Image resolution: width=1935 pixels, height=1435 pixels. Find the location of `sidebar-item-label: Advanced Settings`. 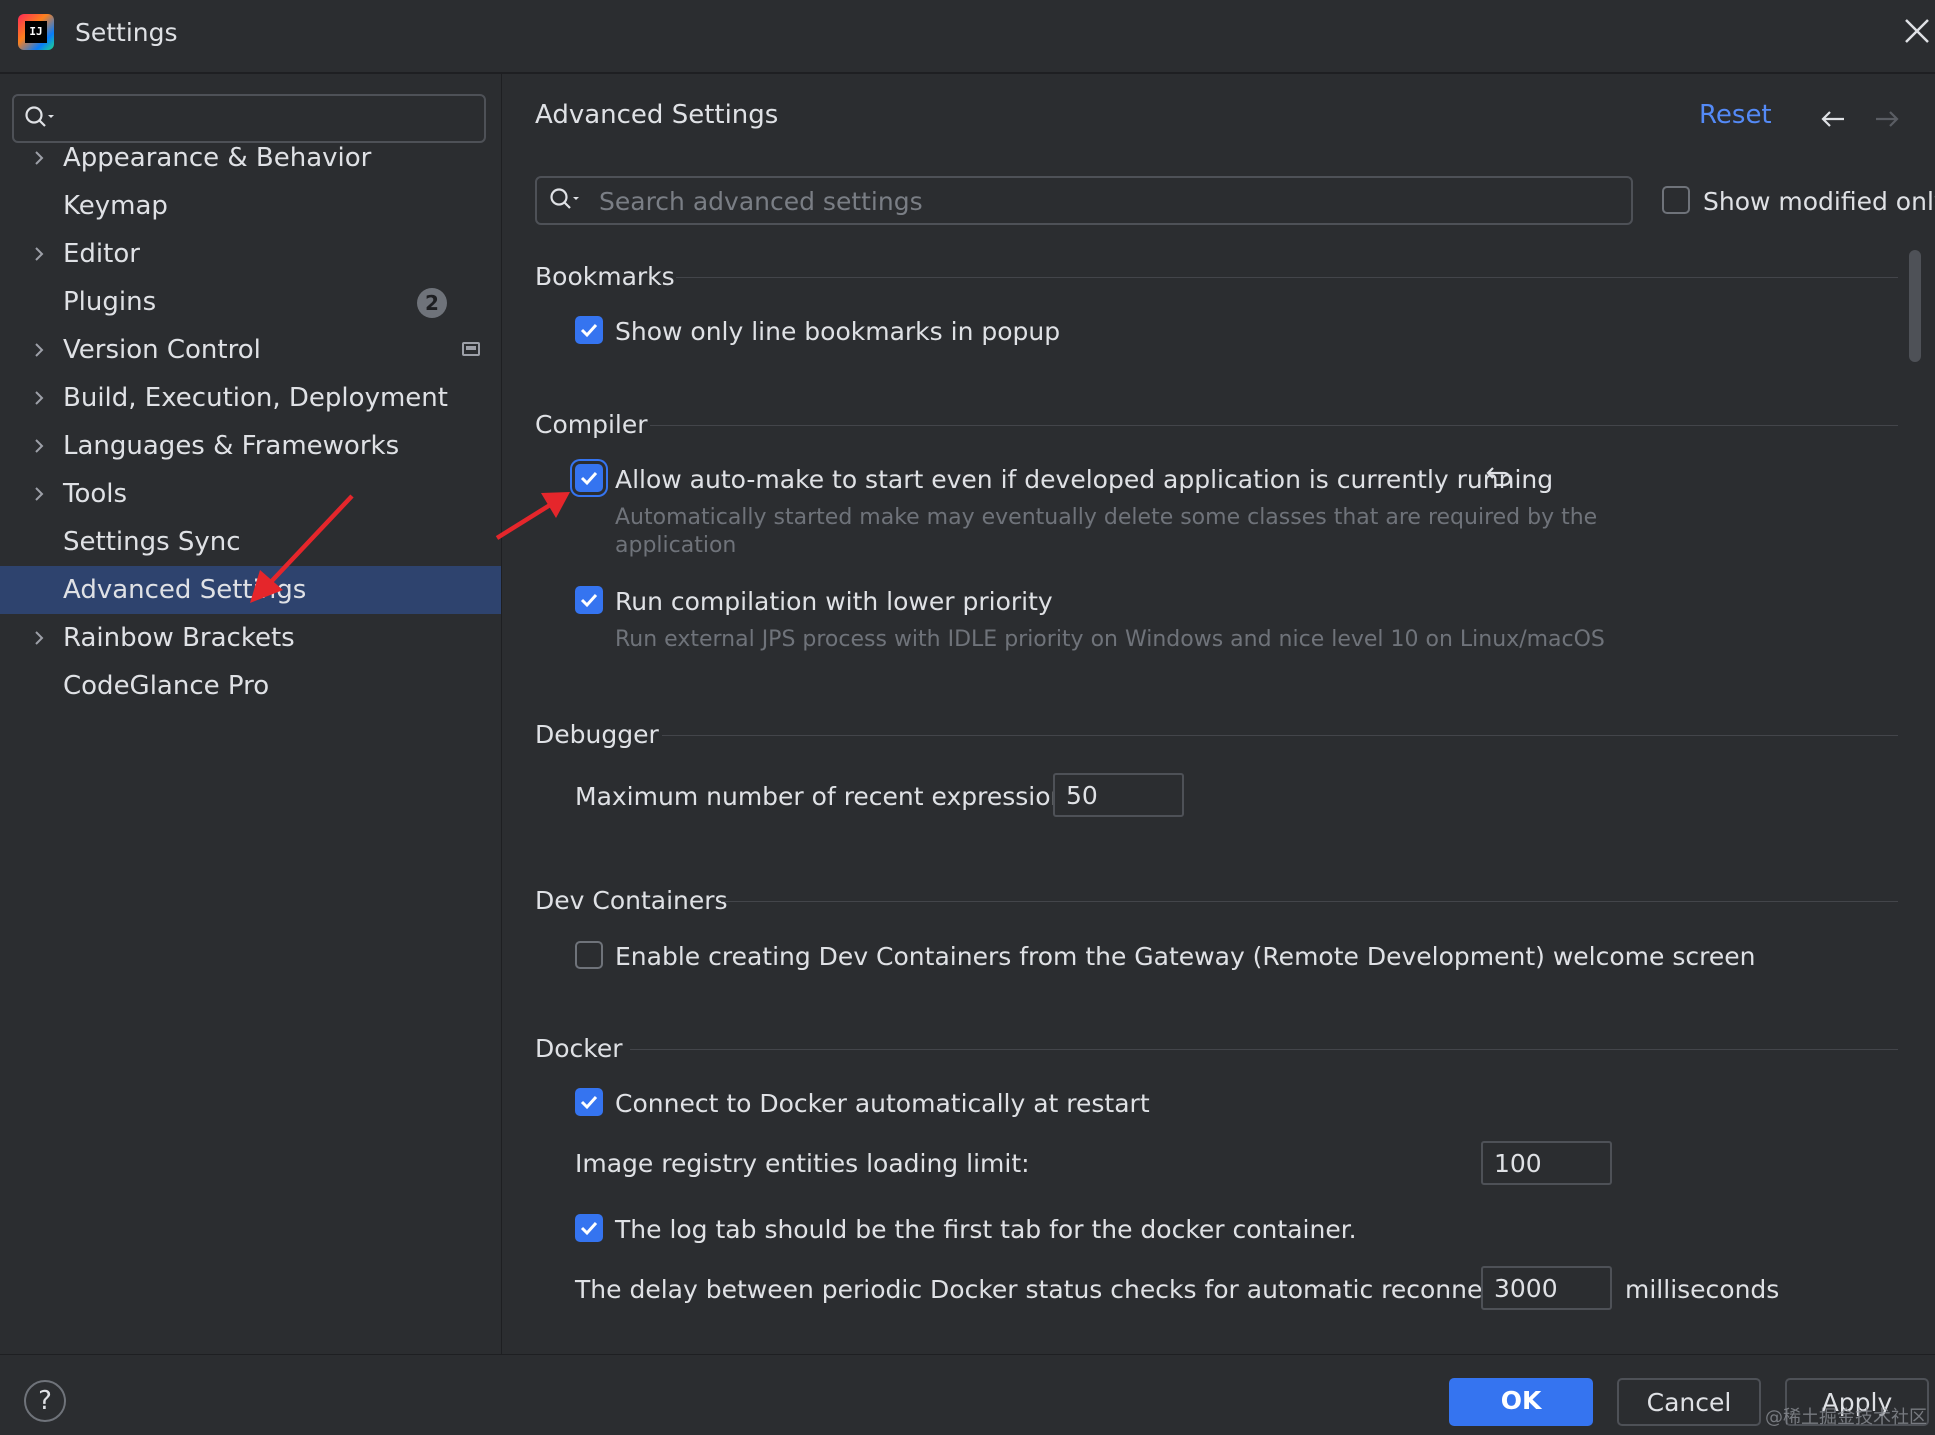

sidebar-item-label: Advanced Settings is located at coordinates (185, 590).